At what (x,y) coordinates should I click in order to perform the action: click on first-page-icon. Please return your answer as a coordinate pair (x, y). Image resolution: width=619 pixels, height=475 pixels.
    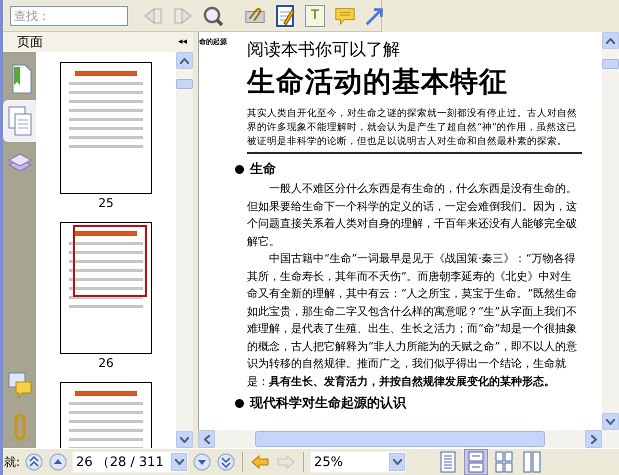
    Looking at the image, I should click on (34, 462).